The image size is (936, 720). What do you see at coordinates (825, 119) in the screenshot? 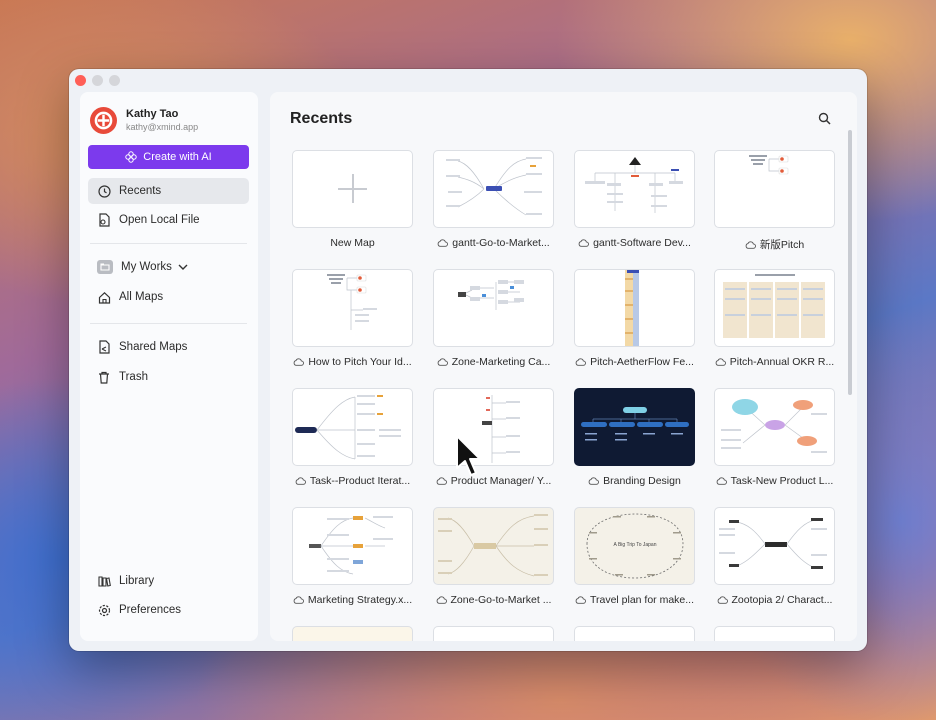
I see `search-icon` at bounding box center [825, 119].